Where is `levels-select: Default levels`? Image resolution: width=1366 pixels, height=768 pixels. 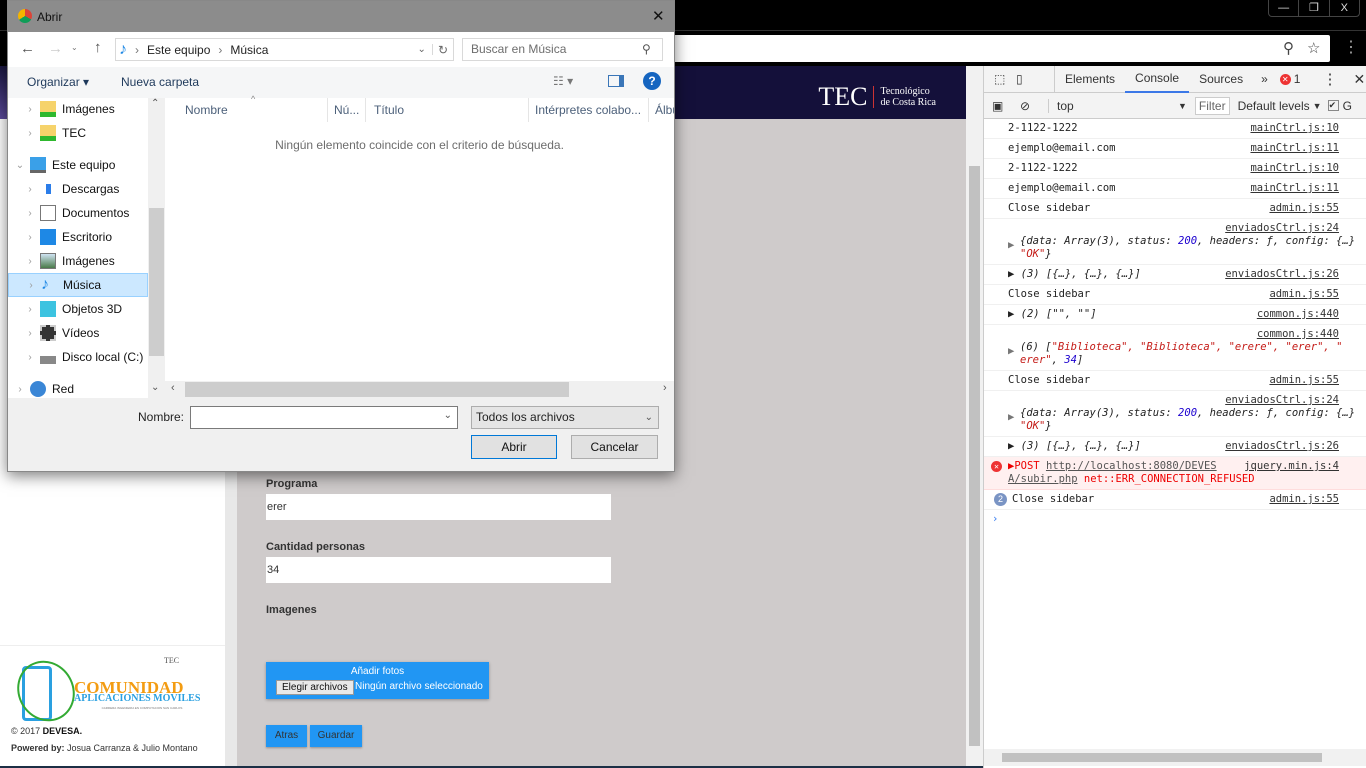
levels-select: Default levels is located at coordinates (1274, 106).